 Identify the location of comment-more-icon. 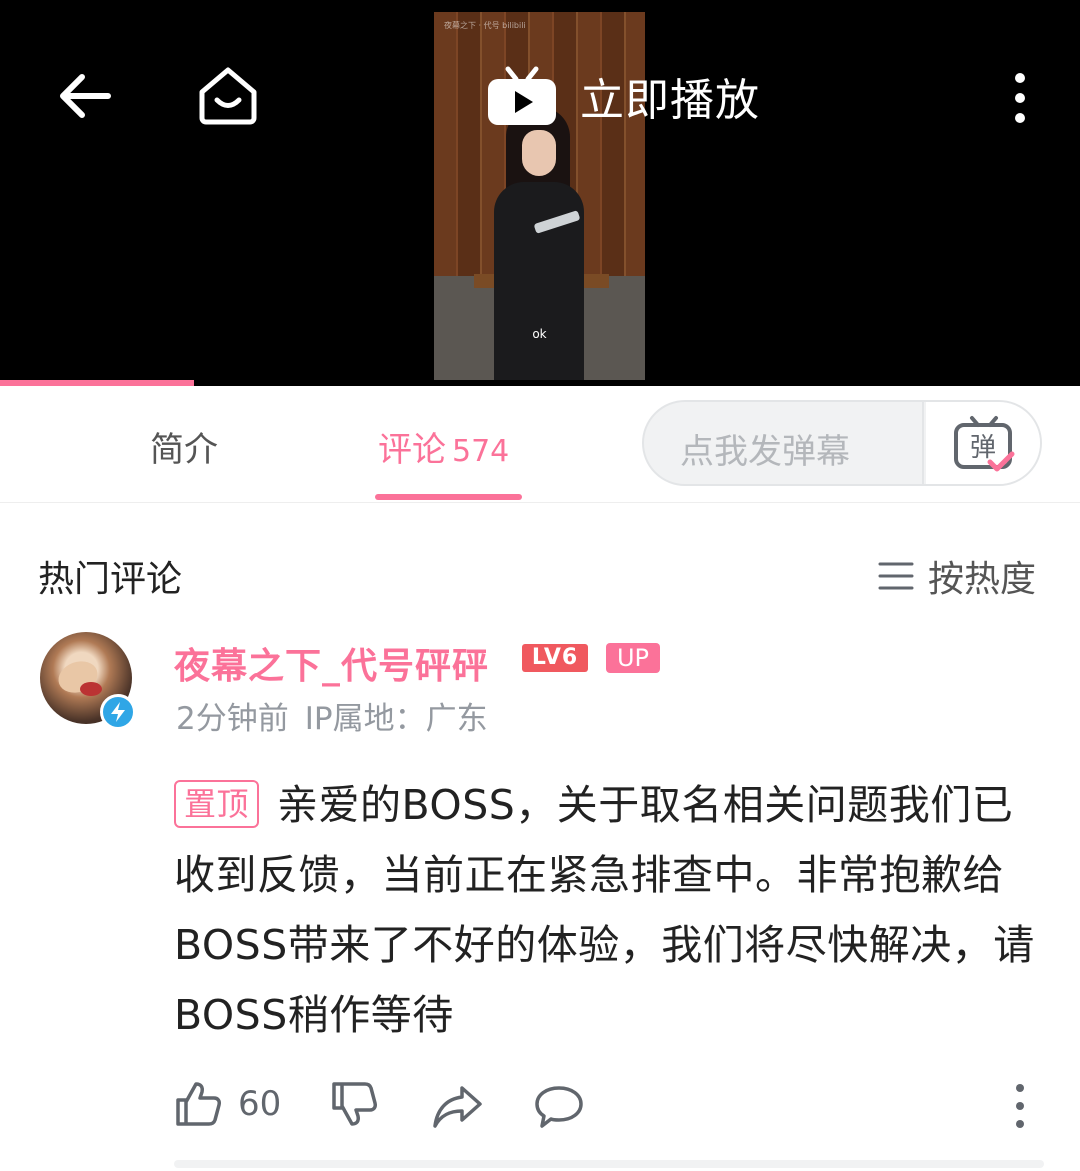
(1020, 1106).